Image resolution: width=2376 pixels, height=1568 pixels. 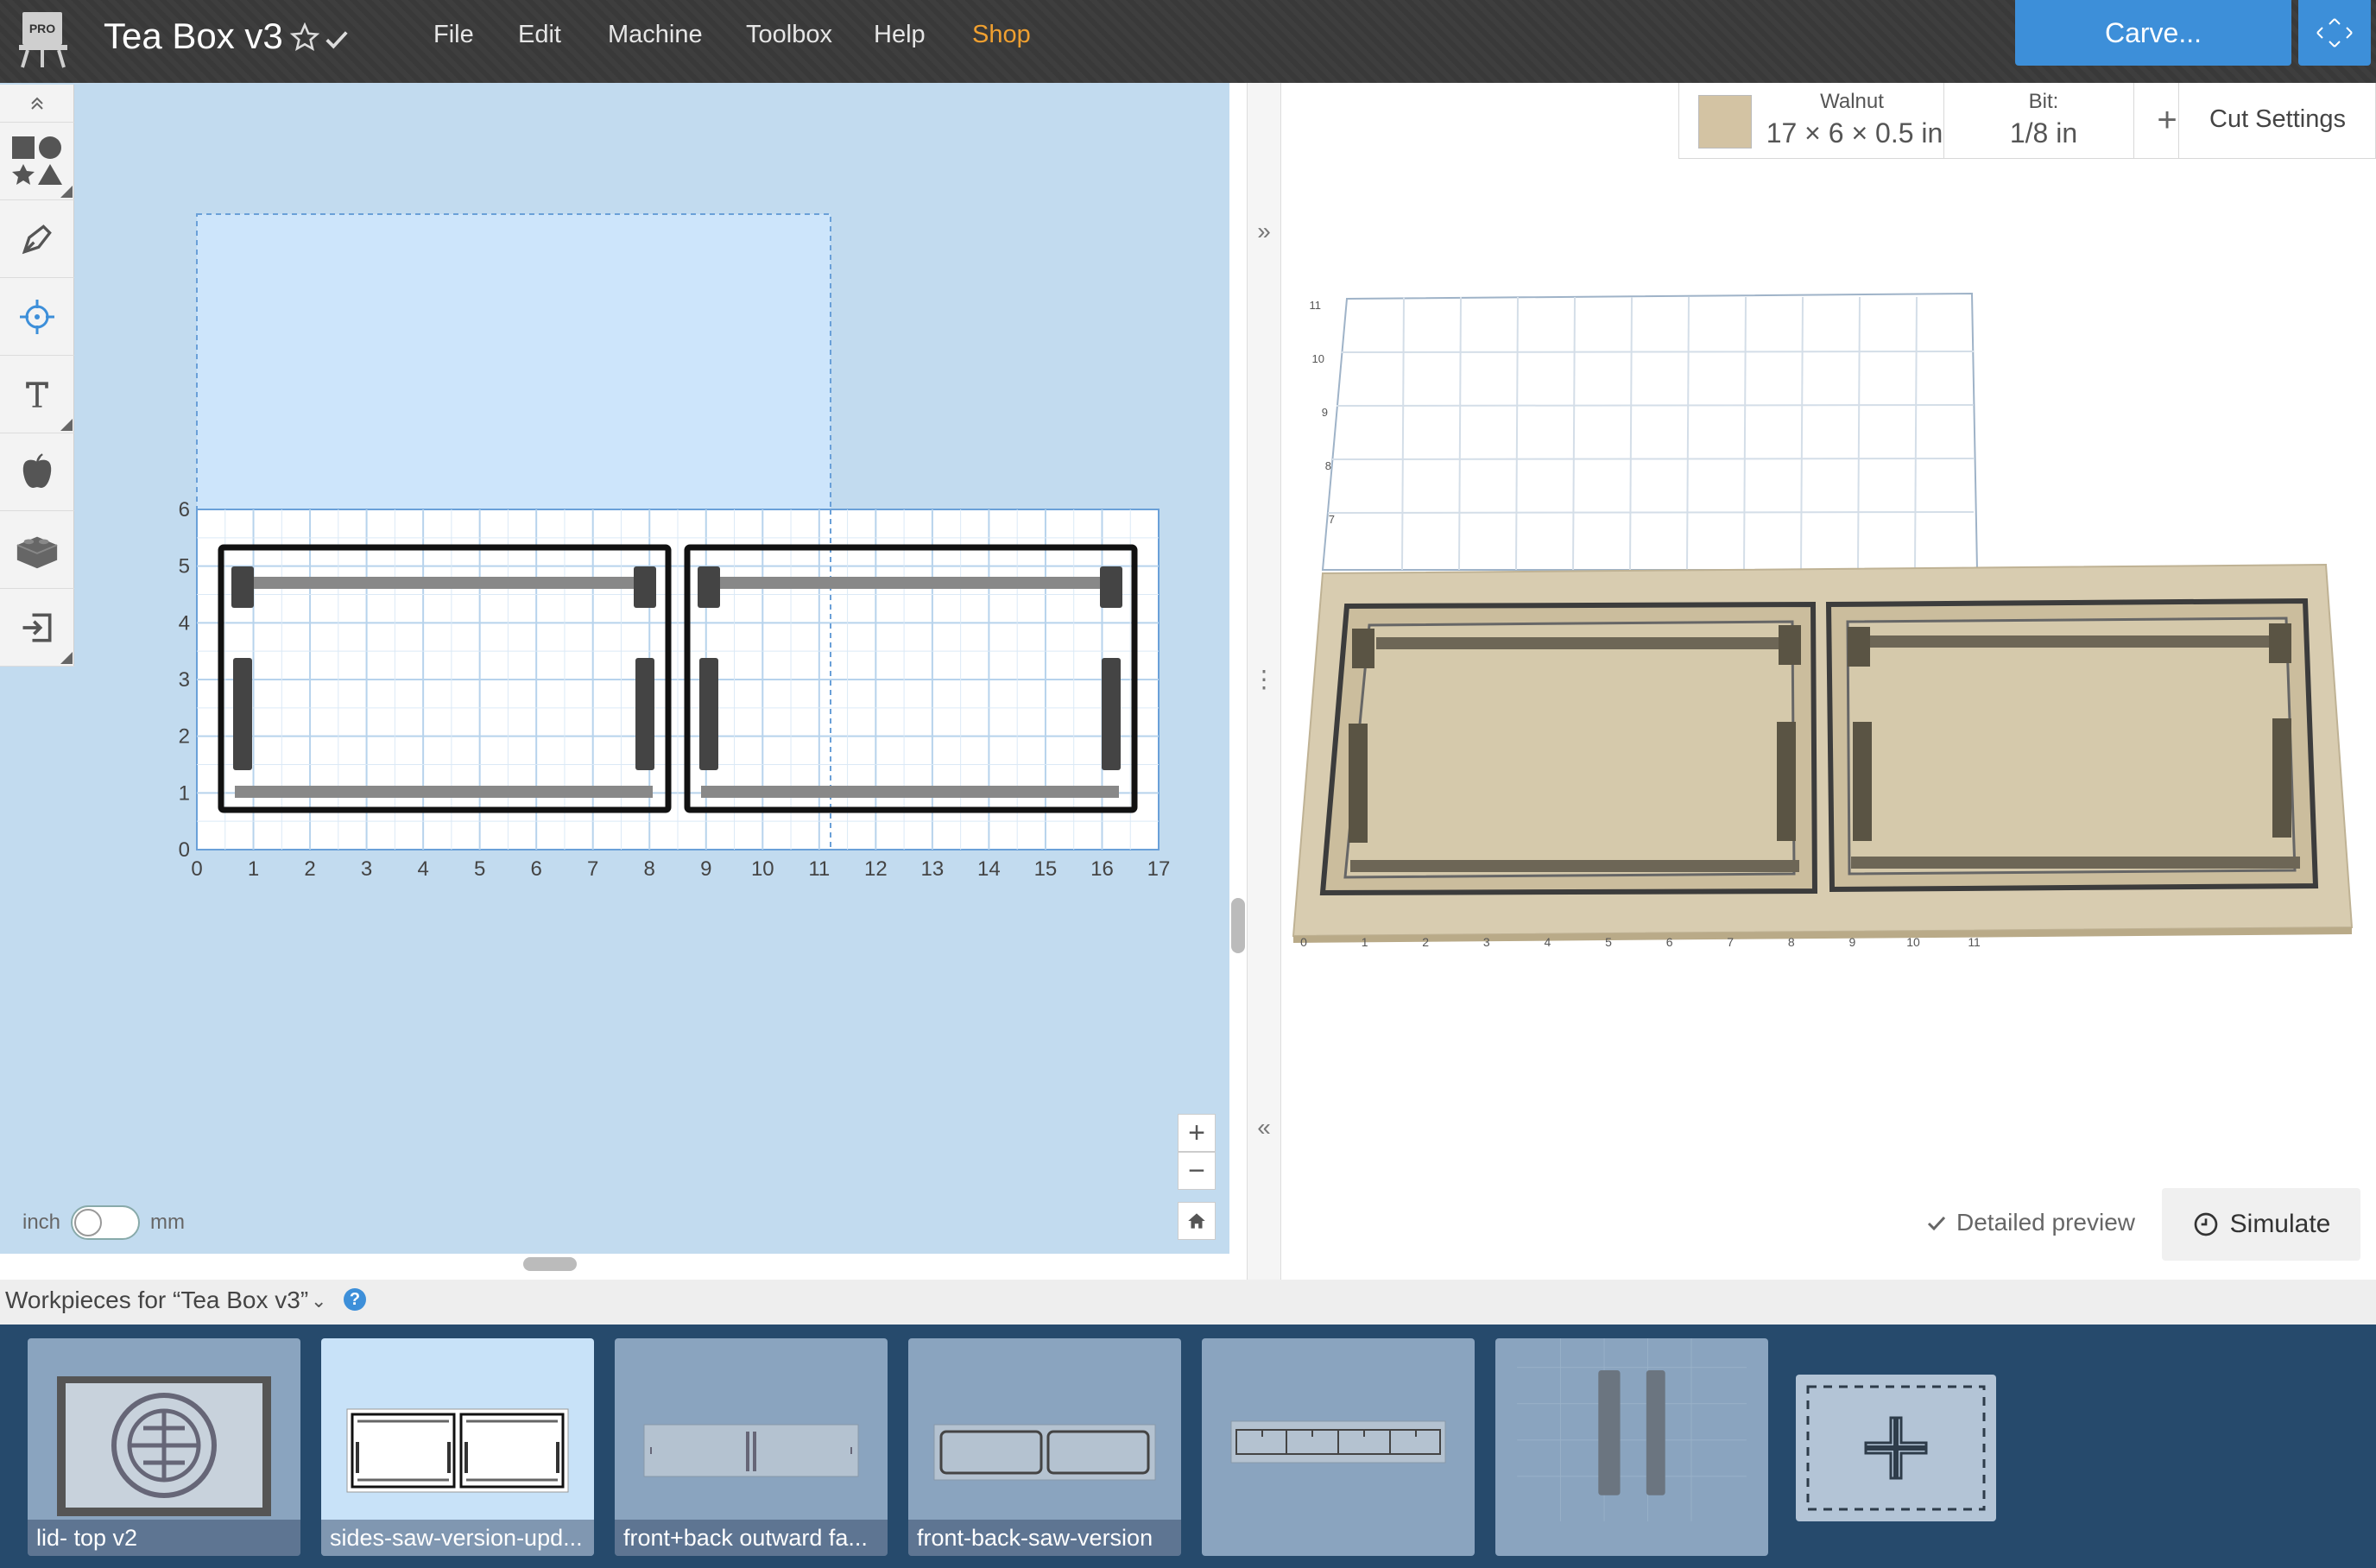 What do you see at coordinates (193, 37) in the screenshot?
I see `document-title: Tea Box v3` at bounding box center [193, 37].